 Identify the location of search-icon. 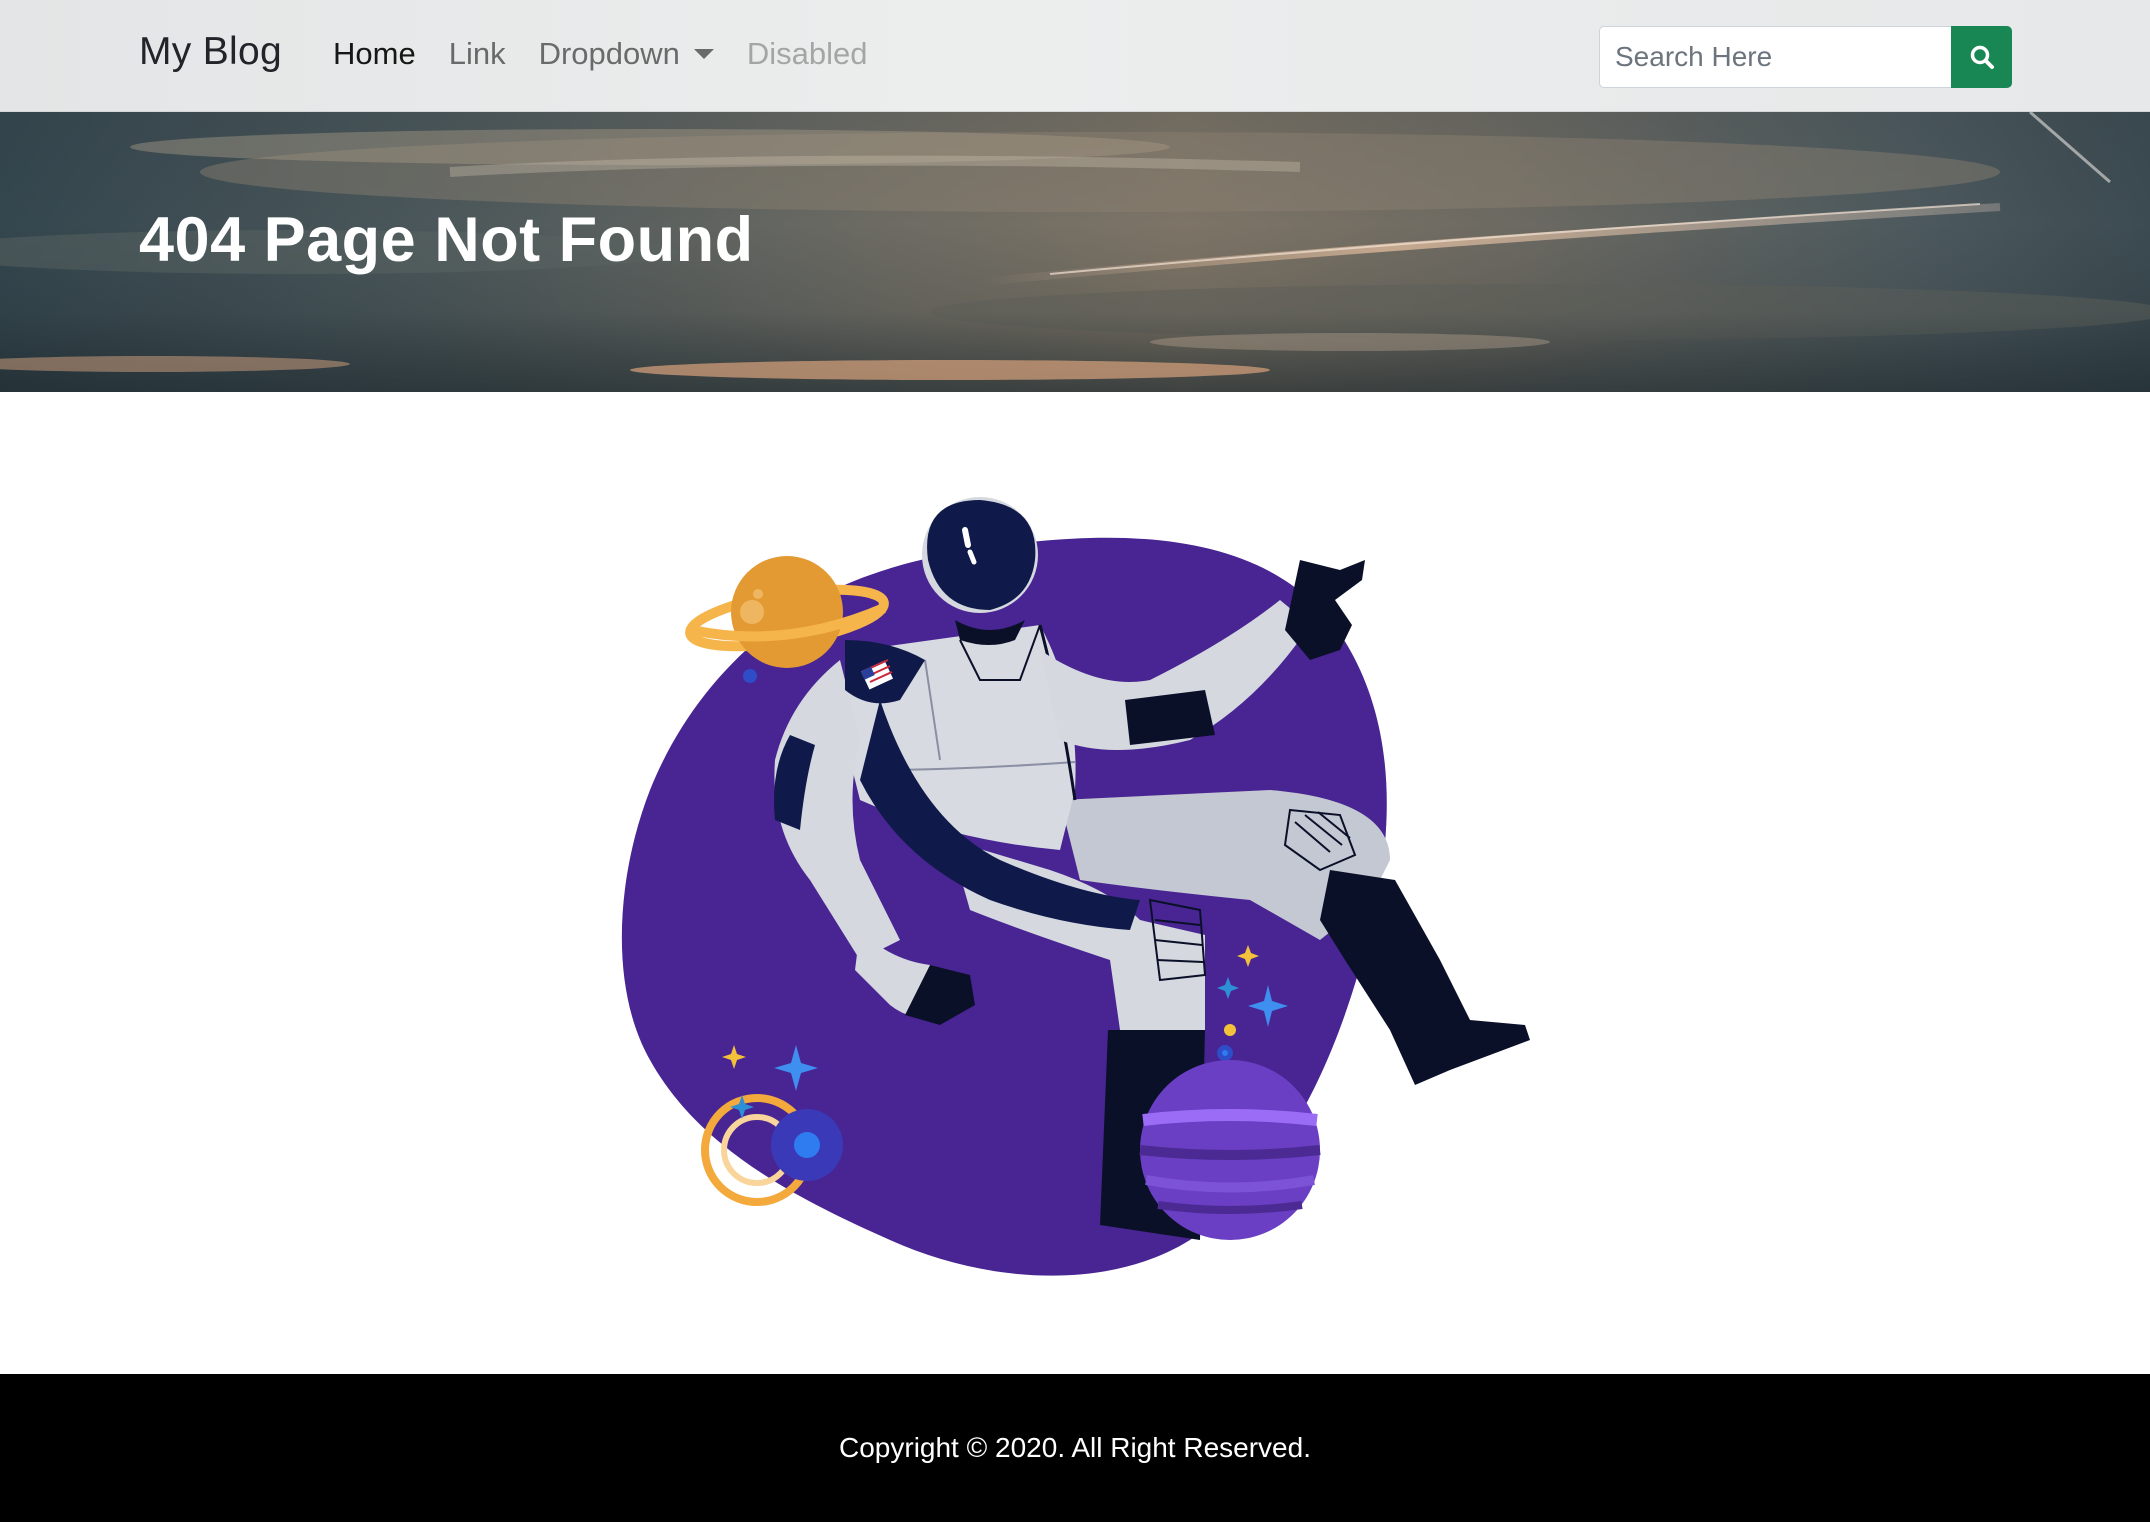
(1982, 57).